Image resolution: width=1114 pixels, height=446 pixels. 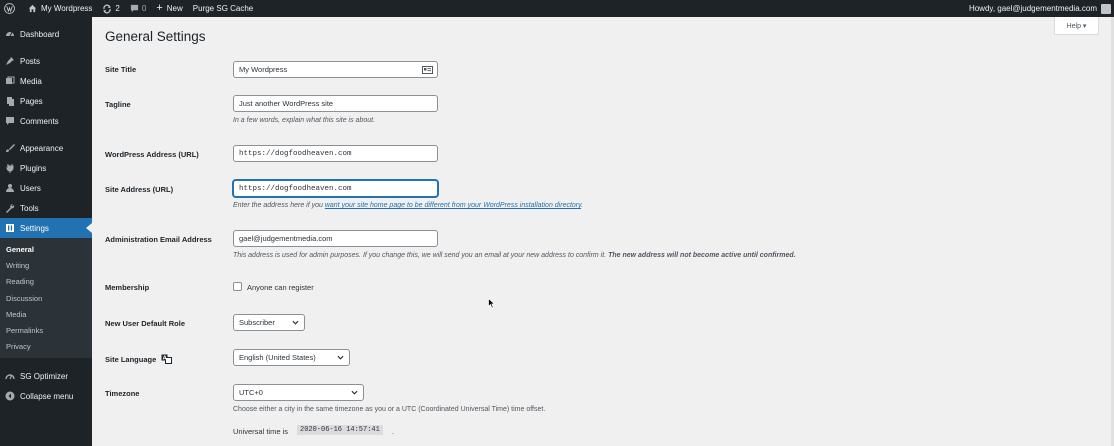 What do you see at coordinates (158, 239) in the screenshot?
I see `admin-email-label: Administration Email Address` at bounding box center [158, 239].